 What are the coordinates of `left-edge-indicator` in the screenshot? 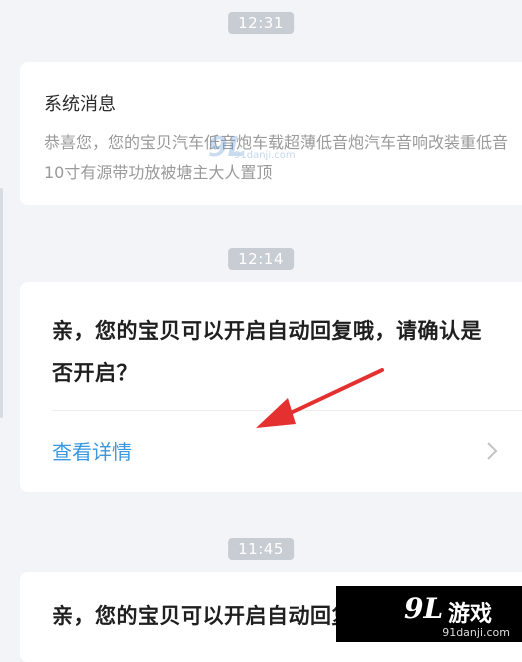 It's located at (1, 303).